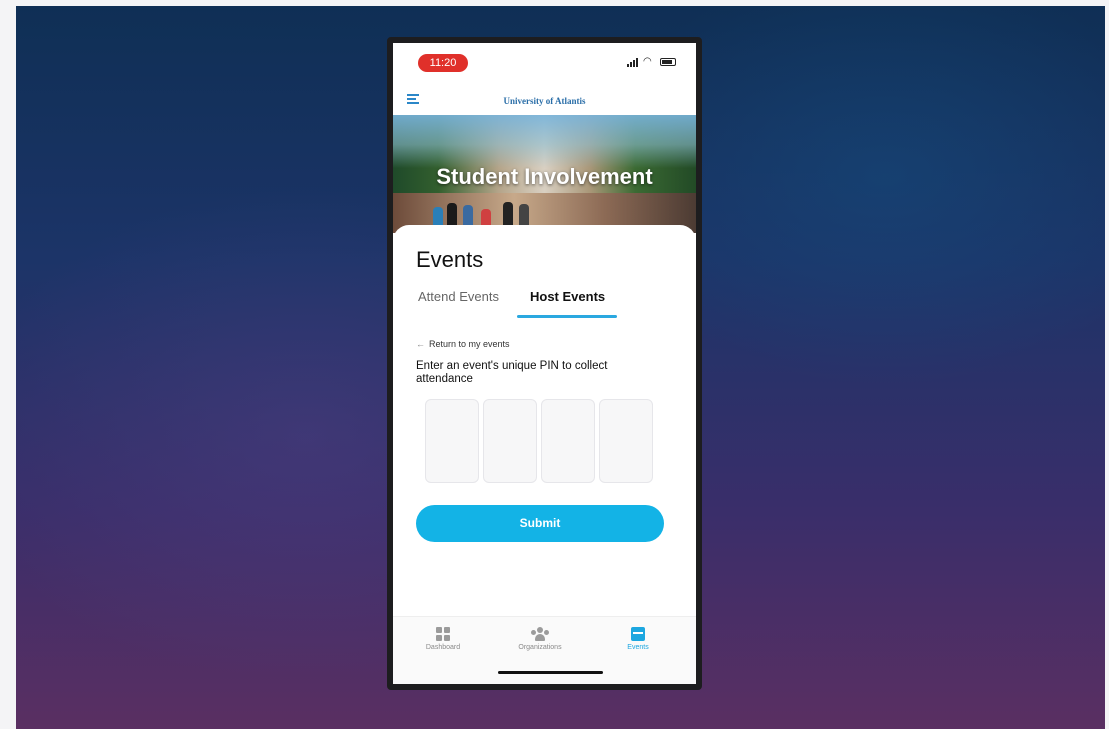 This screenshot has height=729, width=1109. What do you see at coordinates (458, 296) in the screenshot?
I see `tab-attend-events: Attend Events` at bounding box center [458, 296].